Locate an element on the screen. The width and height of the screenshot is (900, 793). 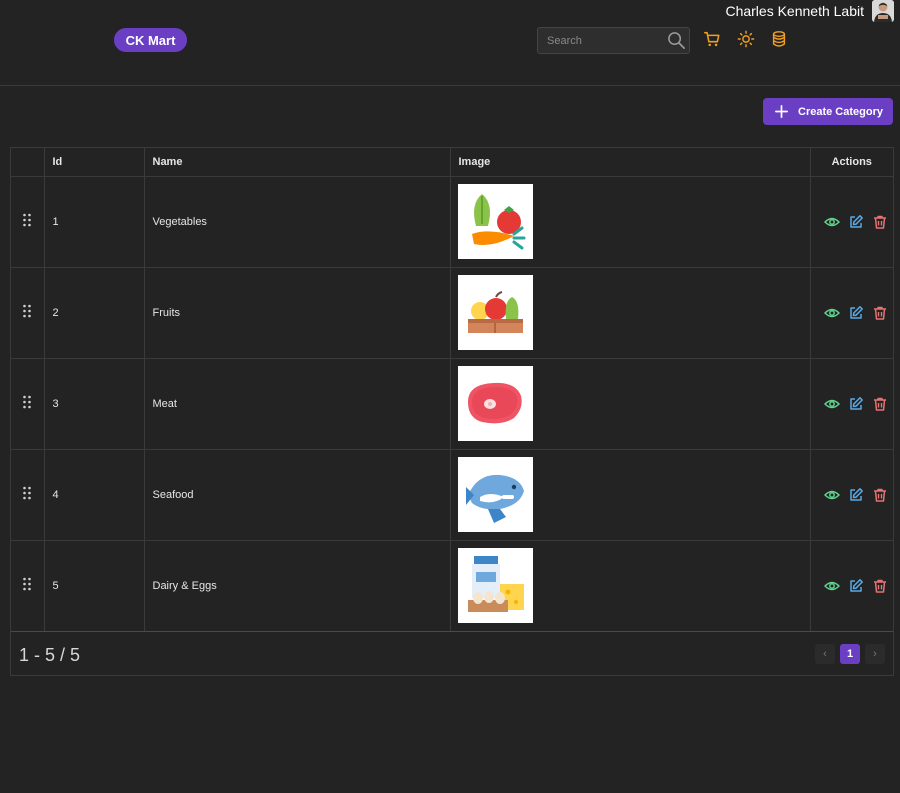
name-cell: Dairy & Eggs is located at coordinates (297, 586).